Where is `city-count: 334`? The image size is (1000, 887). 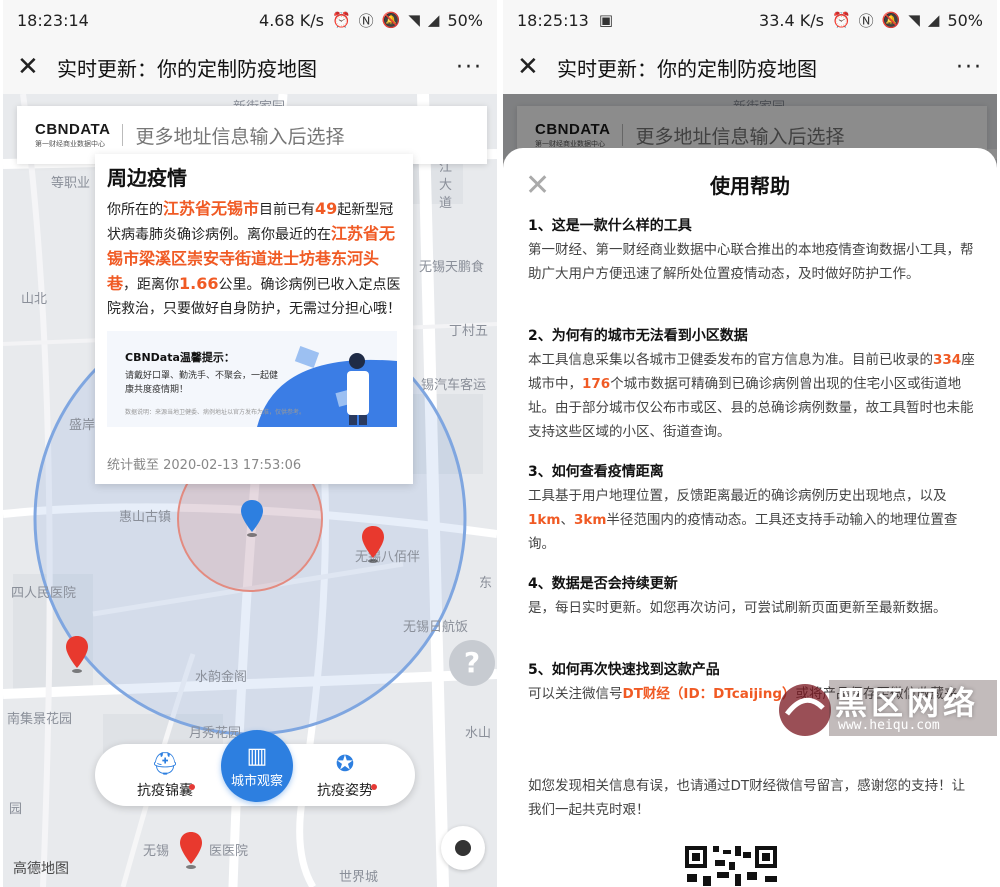
city-count: 334 is located at coordinates (947, 360).